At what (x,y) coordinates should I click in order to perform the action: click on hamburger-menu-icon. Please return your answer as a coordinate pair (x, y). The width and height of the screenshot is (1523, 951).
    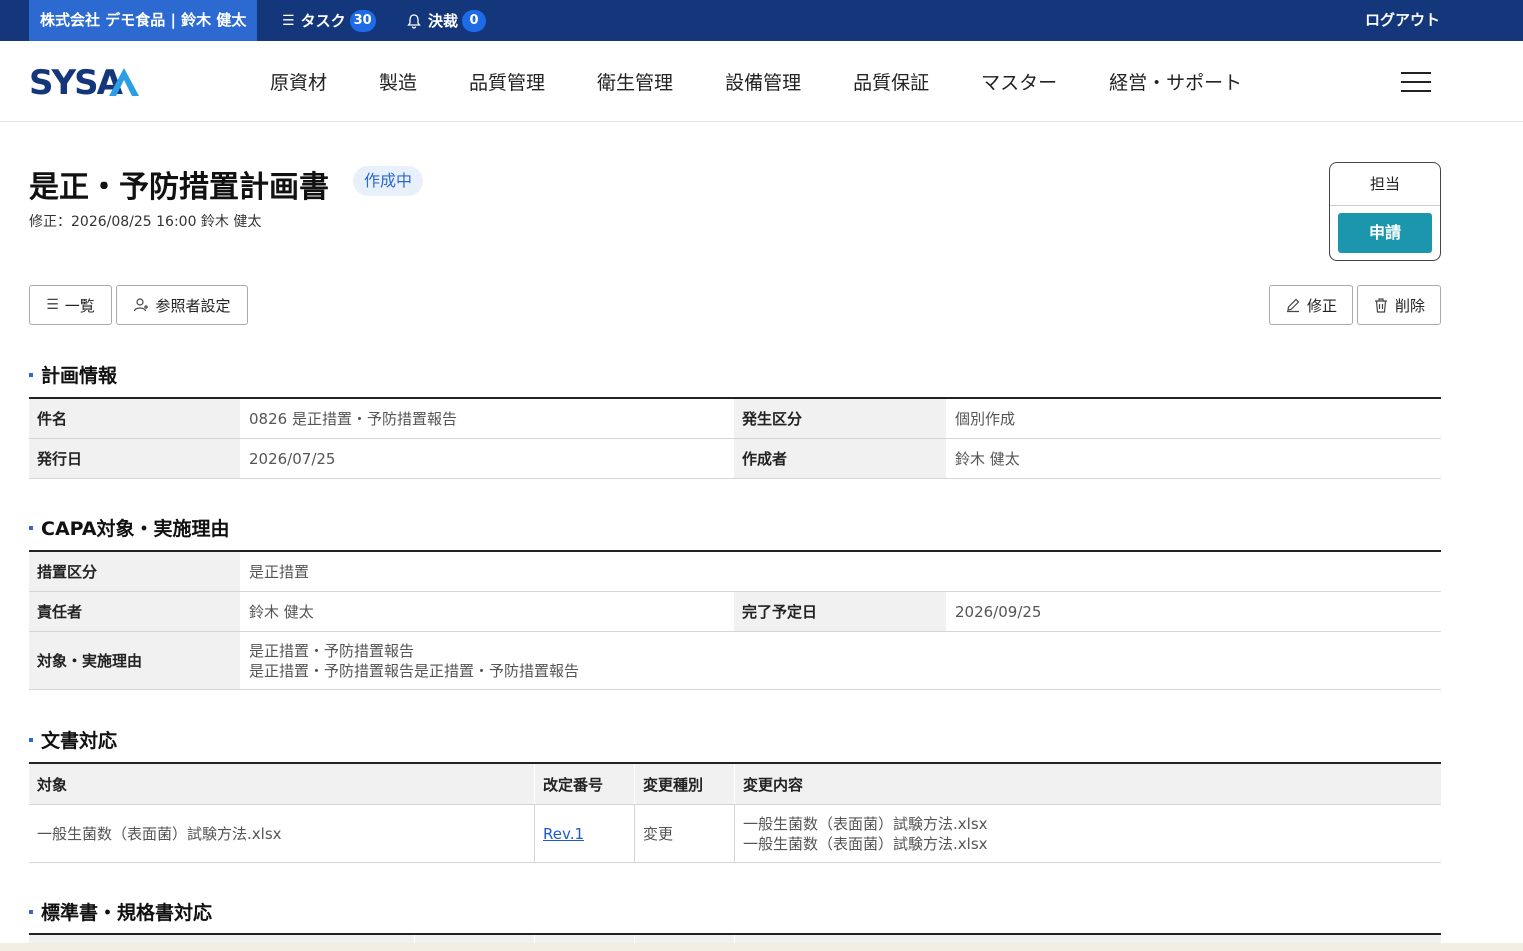
    Looking at the image, I should click on (1416, 82).